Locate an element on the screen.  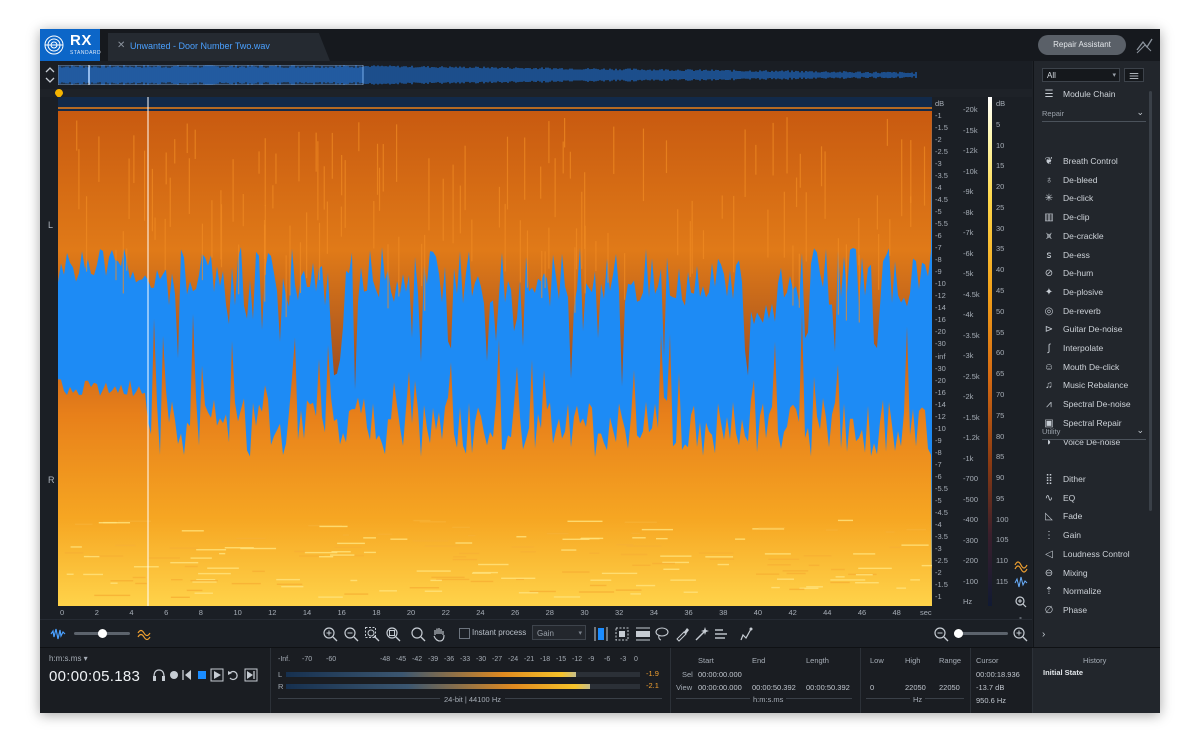
zoom-in-vertical-icon is located at coordinates (1021, 602).